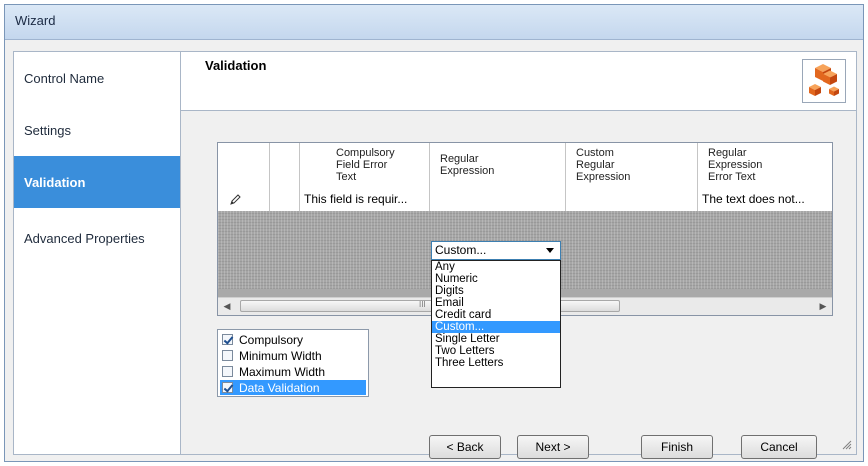 The width and height of the screenshot is (868, 466). Describe the element at coordinates (97, 182) in the screenshot. I see `sidebar-item-validation: Validation` at that location.